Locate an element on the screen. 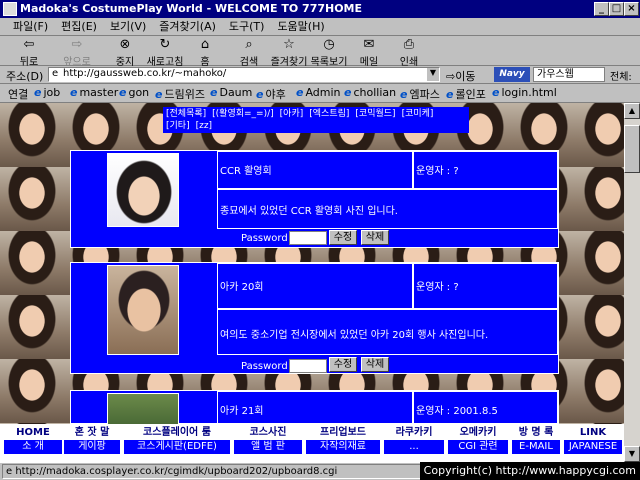 The height and width of the screenshot is (480, 640). go-button: ⇨이동 is located at coordinates (460, 76).